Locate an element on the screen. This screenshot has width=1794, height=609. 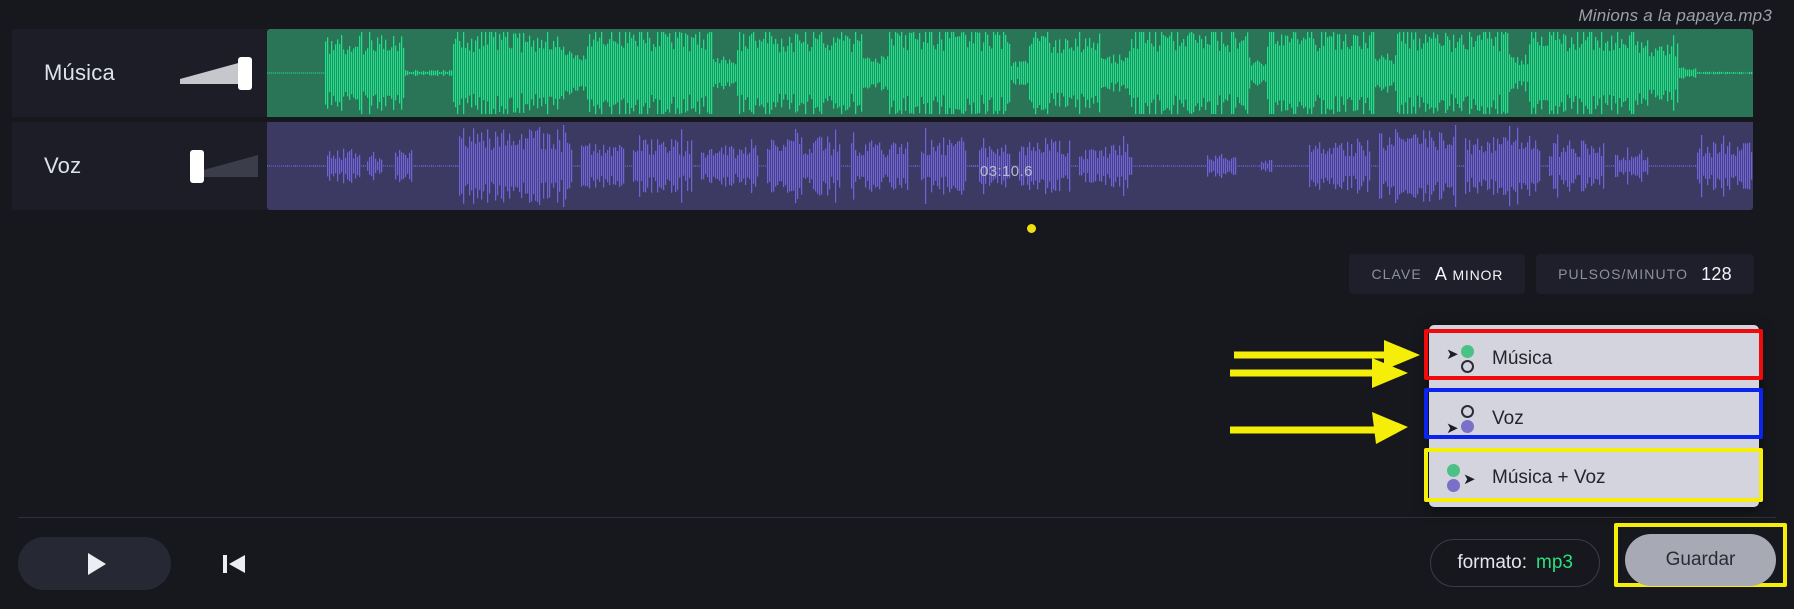
format-label: formato: is located at coordinates (1492, 562).